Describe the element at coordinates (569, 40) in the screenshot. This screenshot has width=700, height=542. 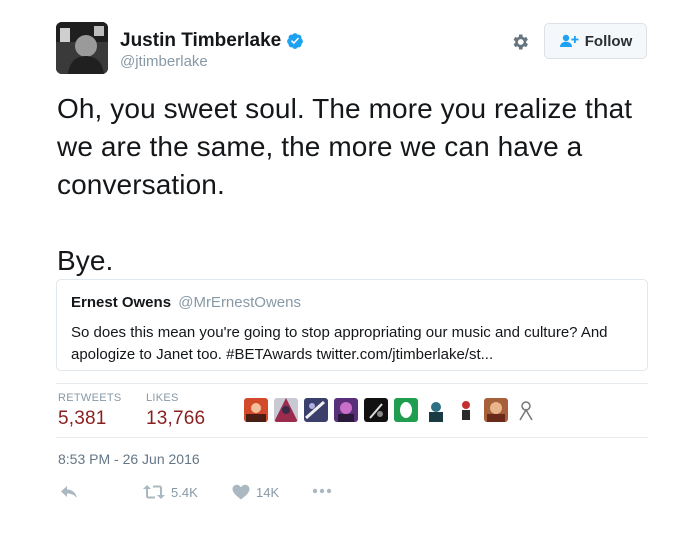
I see `add-user-icon` at that location.